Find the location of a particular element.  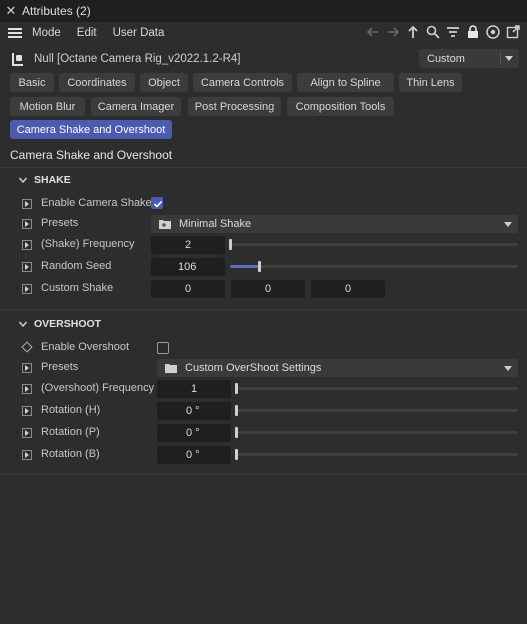

filter-icon is located at coordinates (453, 32).